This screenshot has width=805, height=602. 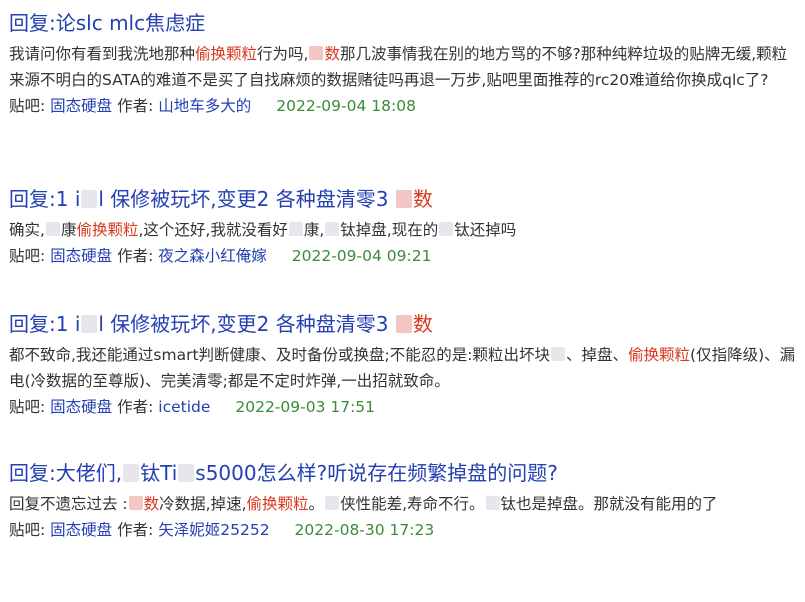 What do you see at coordinates (213, 530) in the screenshot?
I see `author-link: 矢泽妮姬25252` at bounding box center [213, 530].